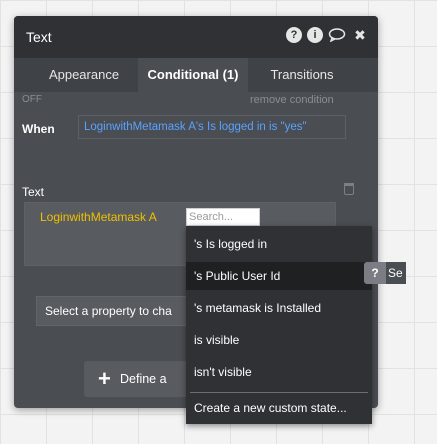 The width and height of the screenshot is (437, 444). Describe the element at coordinates (294, 35) in the screenshot. I see `help-icon: ?` at that location.